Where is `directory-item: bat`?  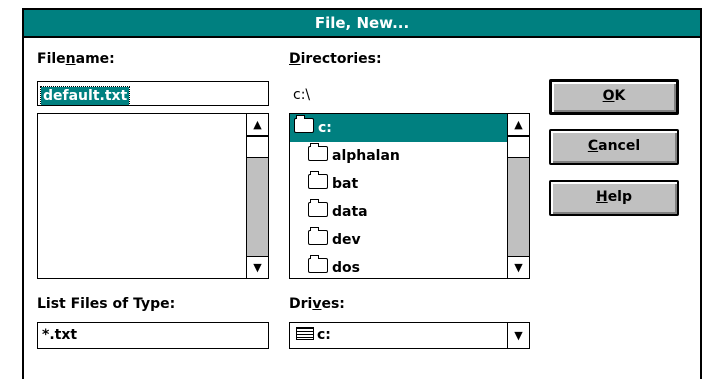 directory-item: bat is located at coordinates (398, 184).